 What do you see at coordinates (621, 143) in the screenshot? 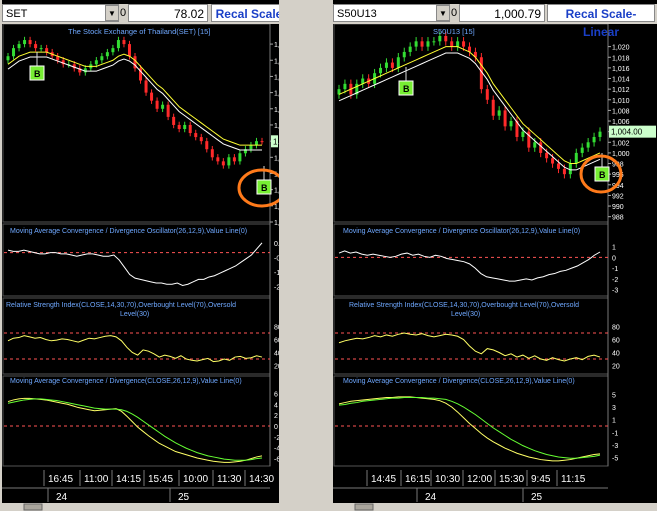
I see `right-price-tick-label: 1,002` at bounding box center [621, 143].